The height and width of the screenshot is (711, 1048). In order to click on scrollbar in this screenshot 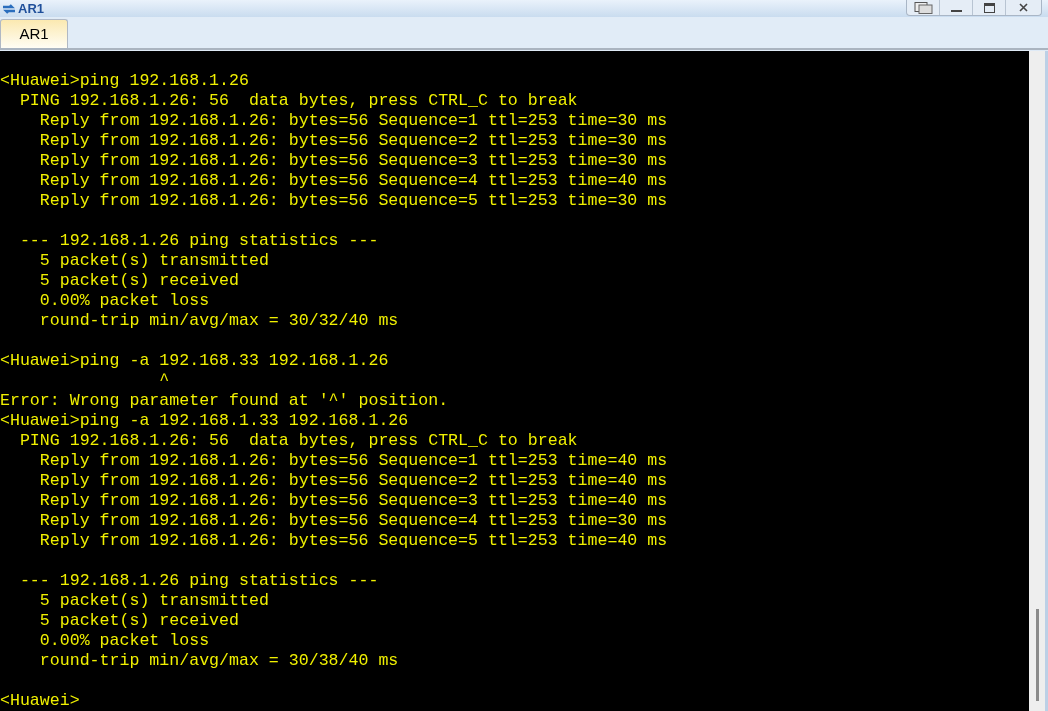, I will do `click(1038, 381)`.